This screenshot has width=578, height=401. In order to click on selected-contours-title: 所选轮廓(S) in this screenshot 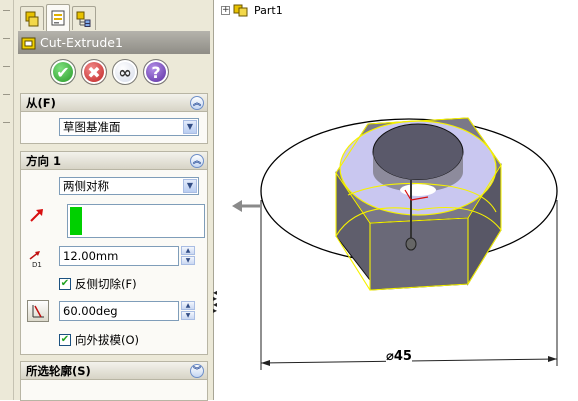, I will do `click(58, 371)`.